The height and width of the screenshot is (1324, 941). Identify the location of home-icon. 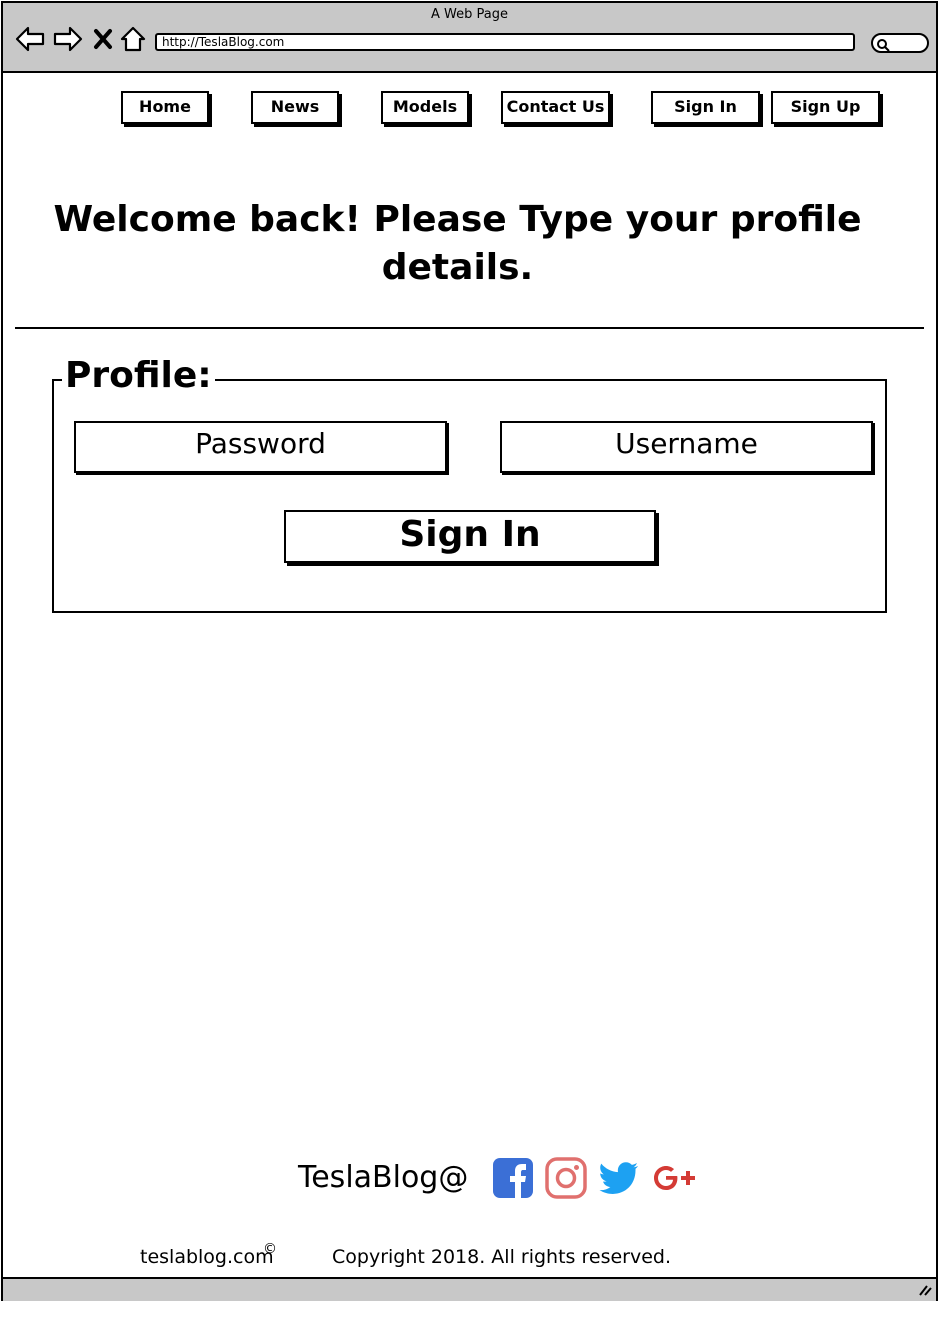
(133, 39).